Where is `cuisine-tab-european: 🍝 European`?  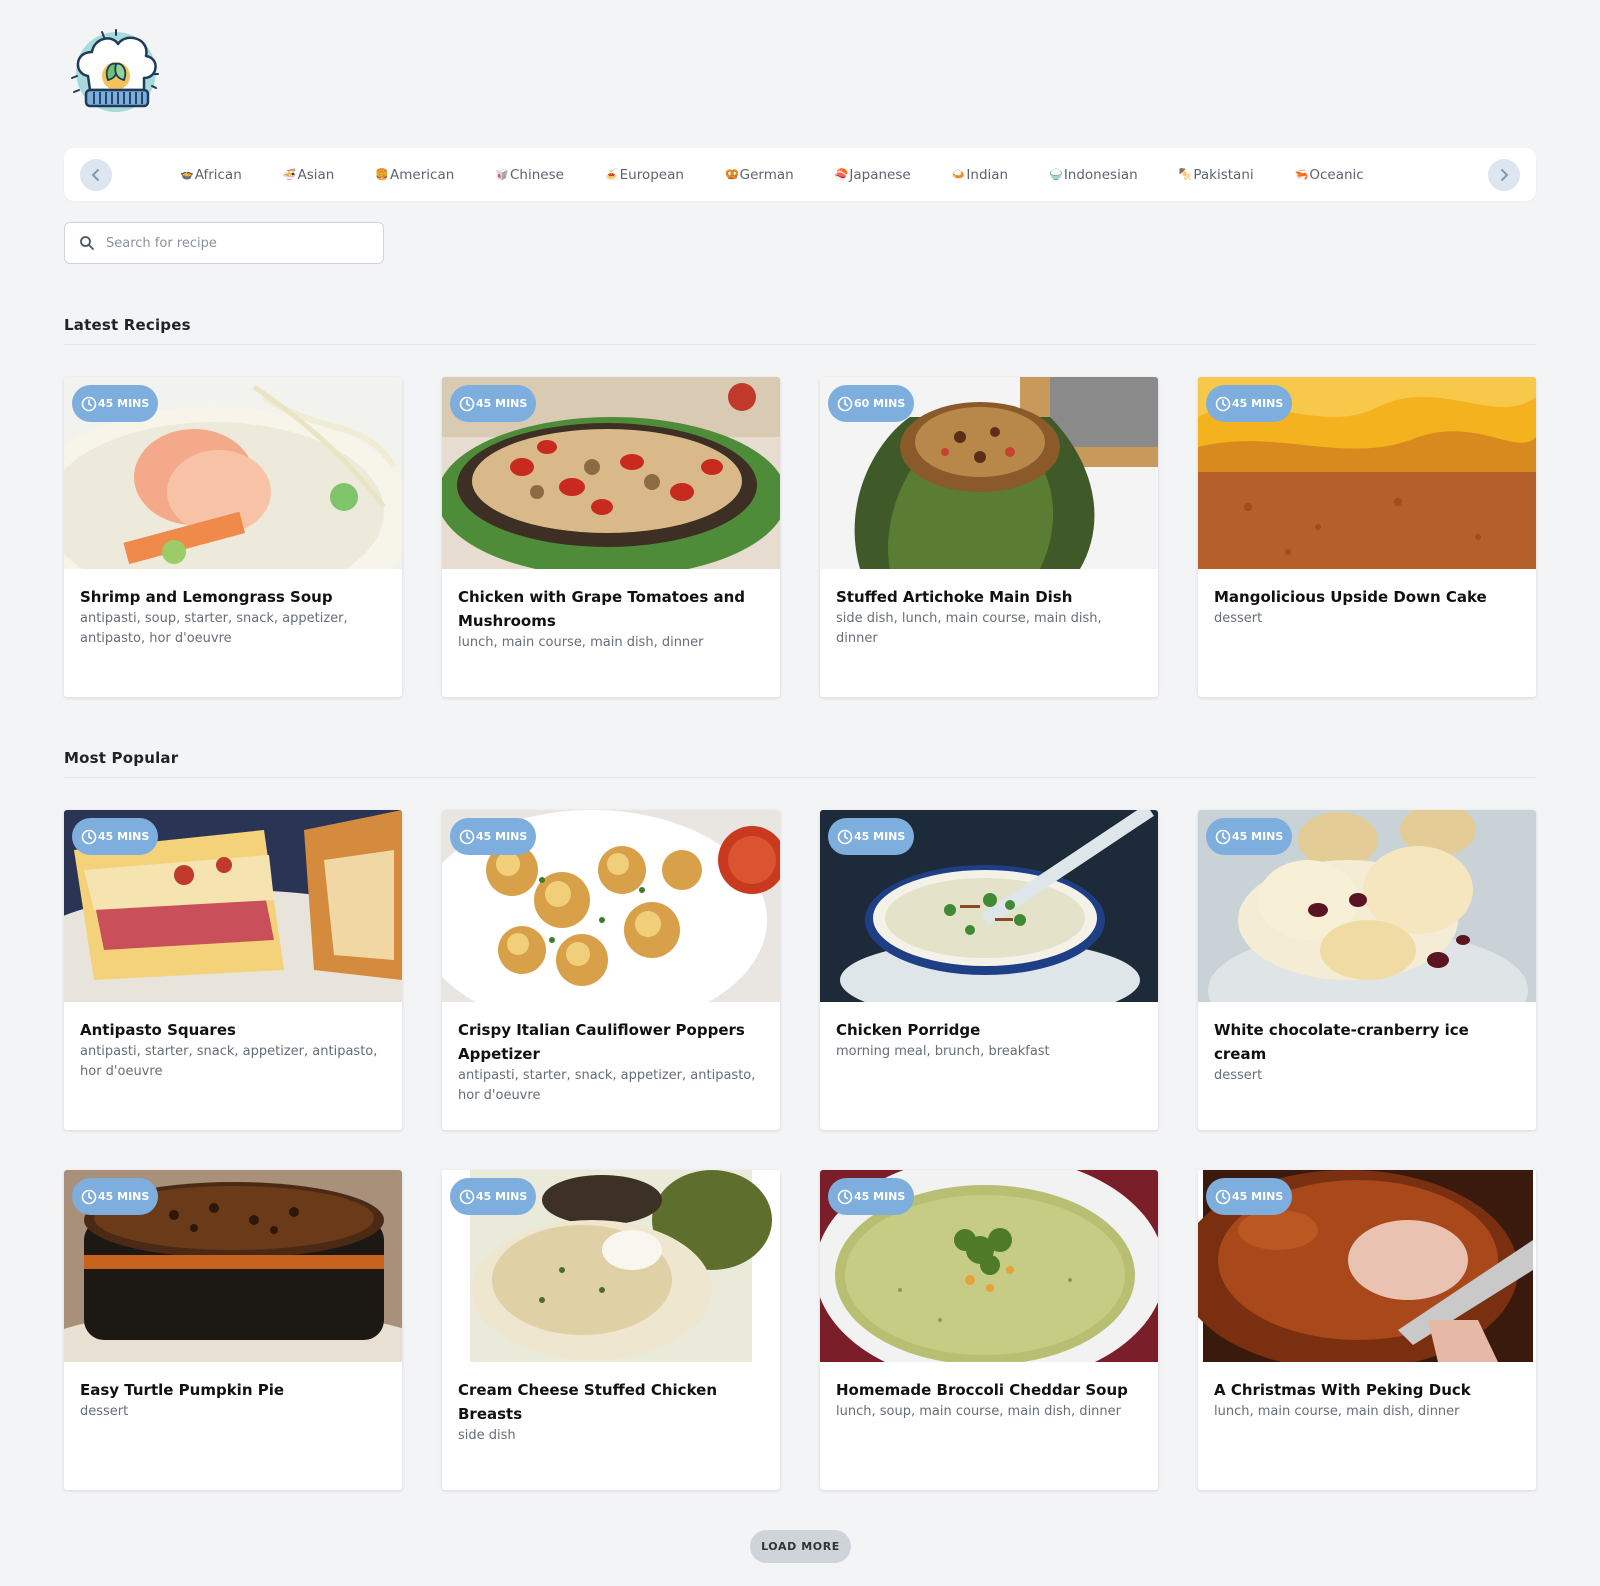
cuisine-tab-european: 🍝 European is located at coordinates (644, 175).